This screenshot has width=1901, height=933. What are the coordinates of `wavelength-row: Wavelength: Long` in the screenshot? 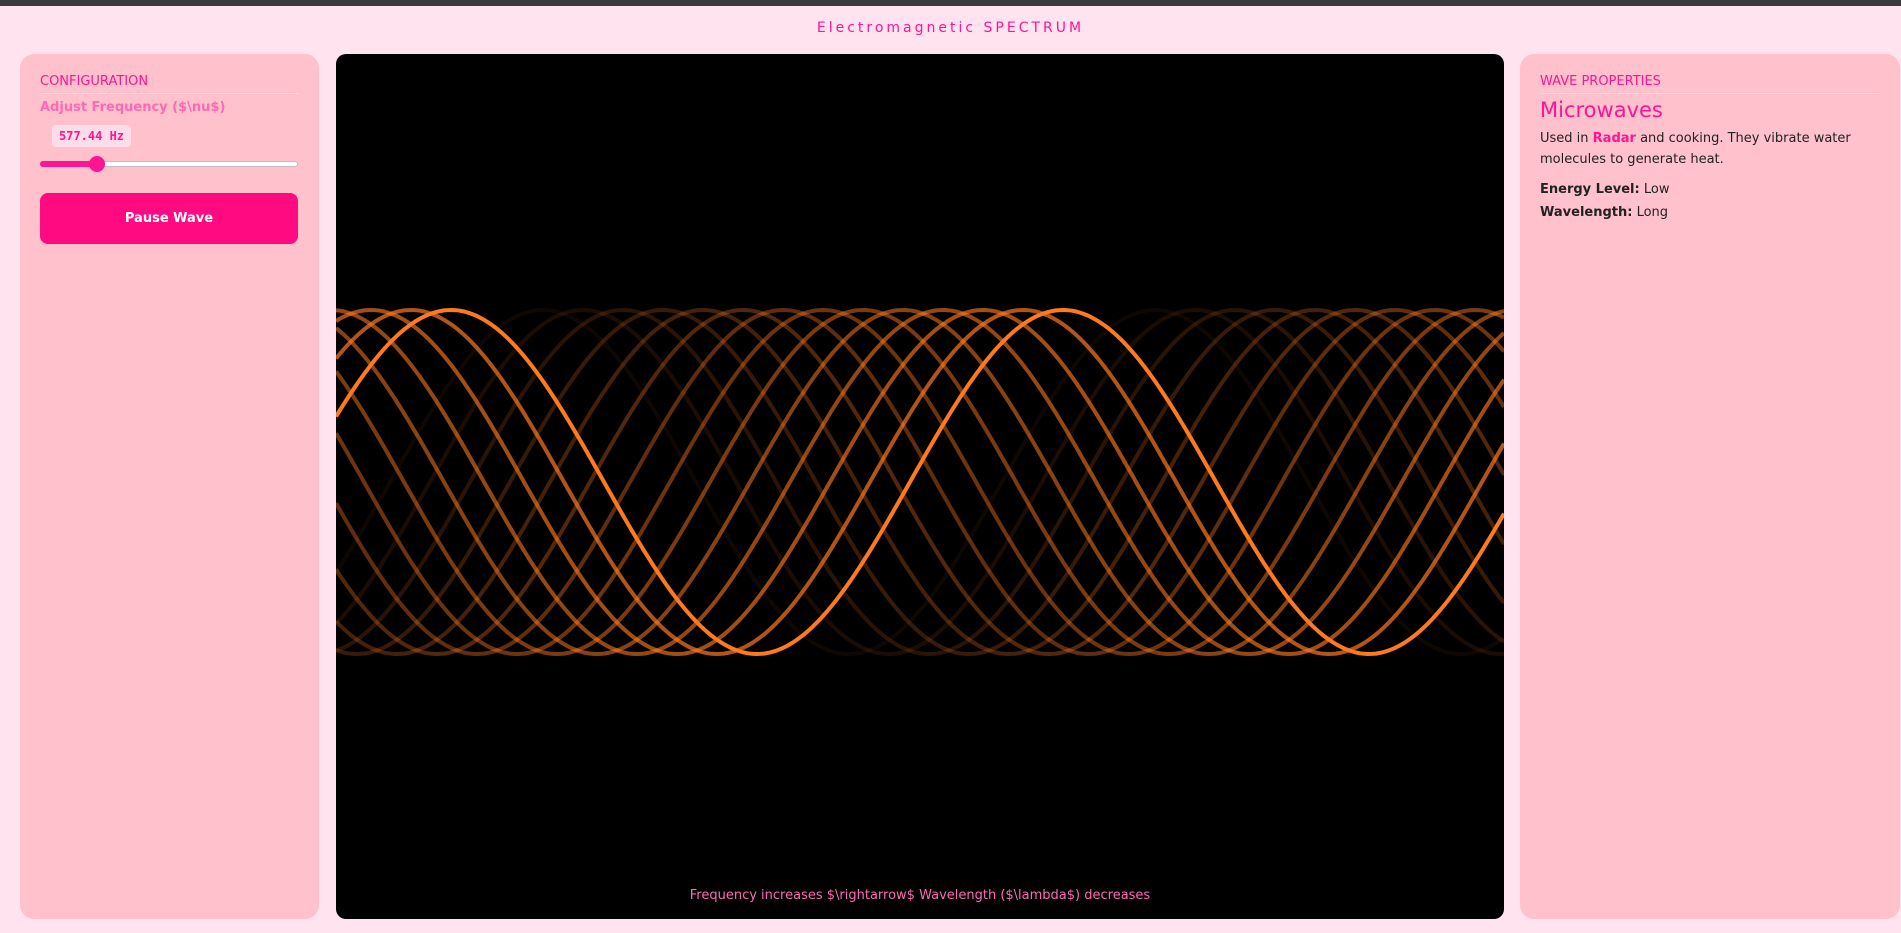 It's located at (1710, 212).